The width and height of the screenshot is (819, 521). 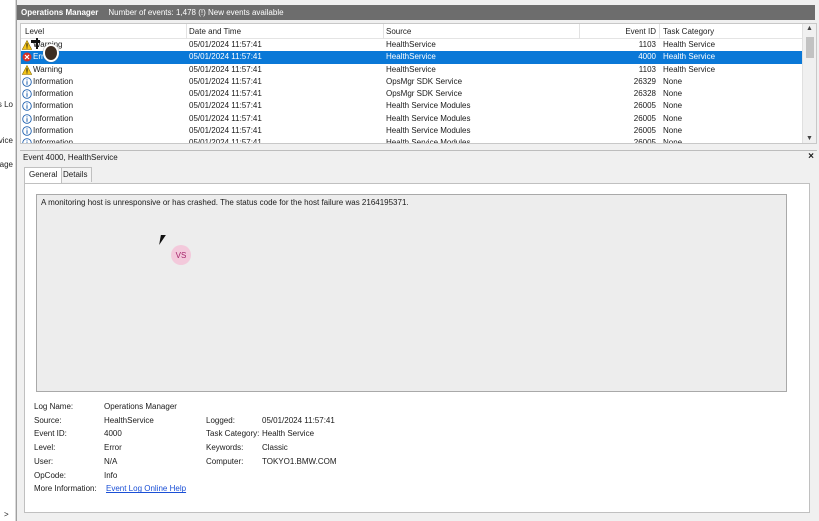 What do you see at coordinates (8, 260) in the screenshot?
I see `navigation-tree-edge: s Lo vice age >` at bounding box center [8, 260].